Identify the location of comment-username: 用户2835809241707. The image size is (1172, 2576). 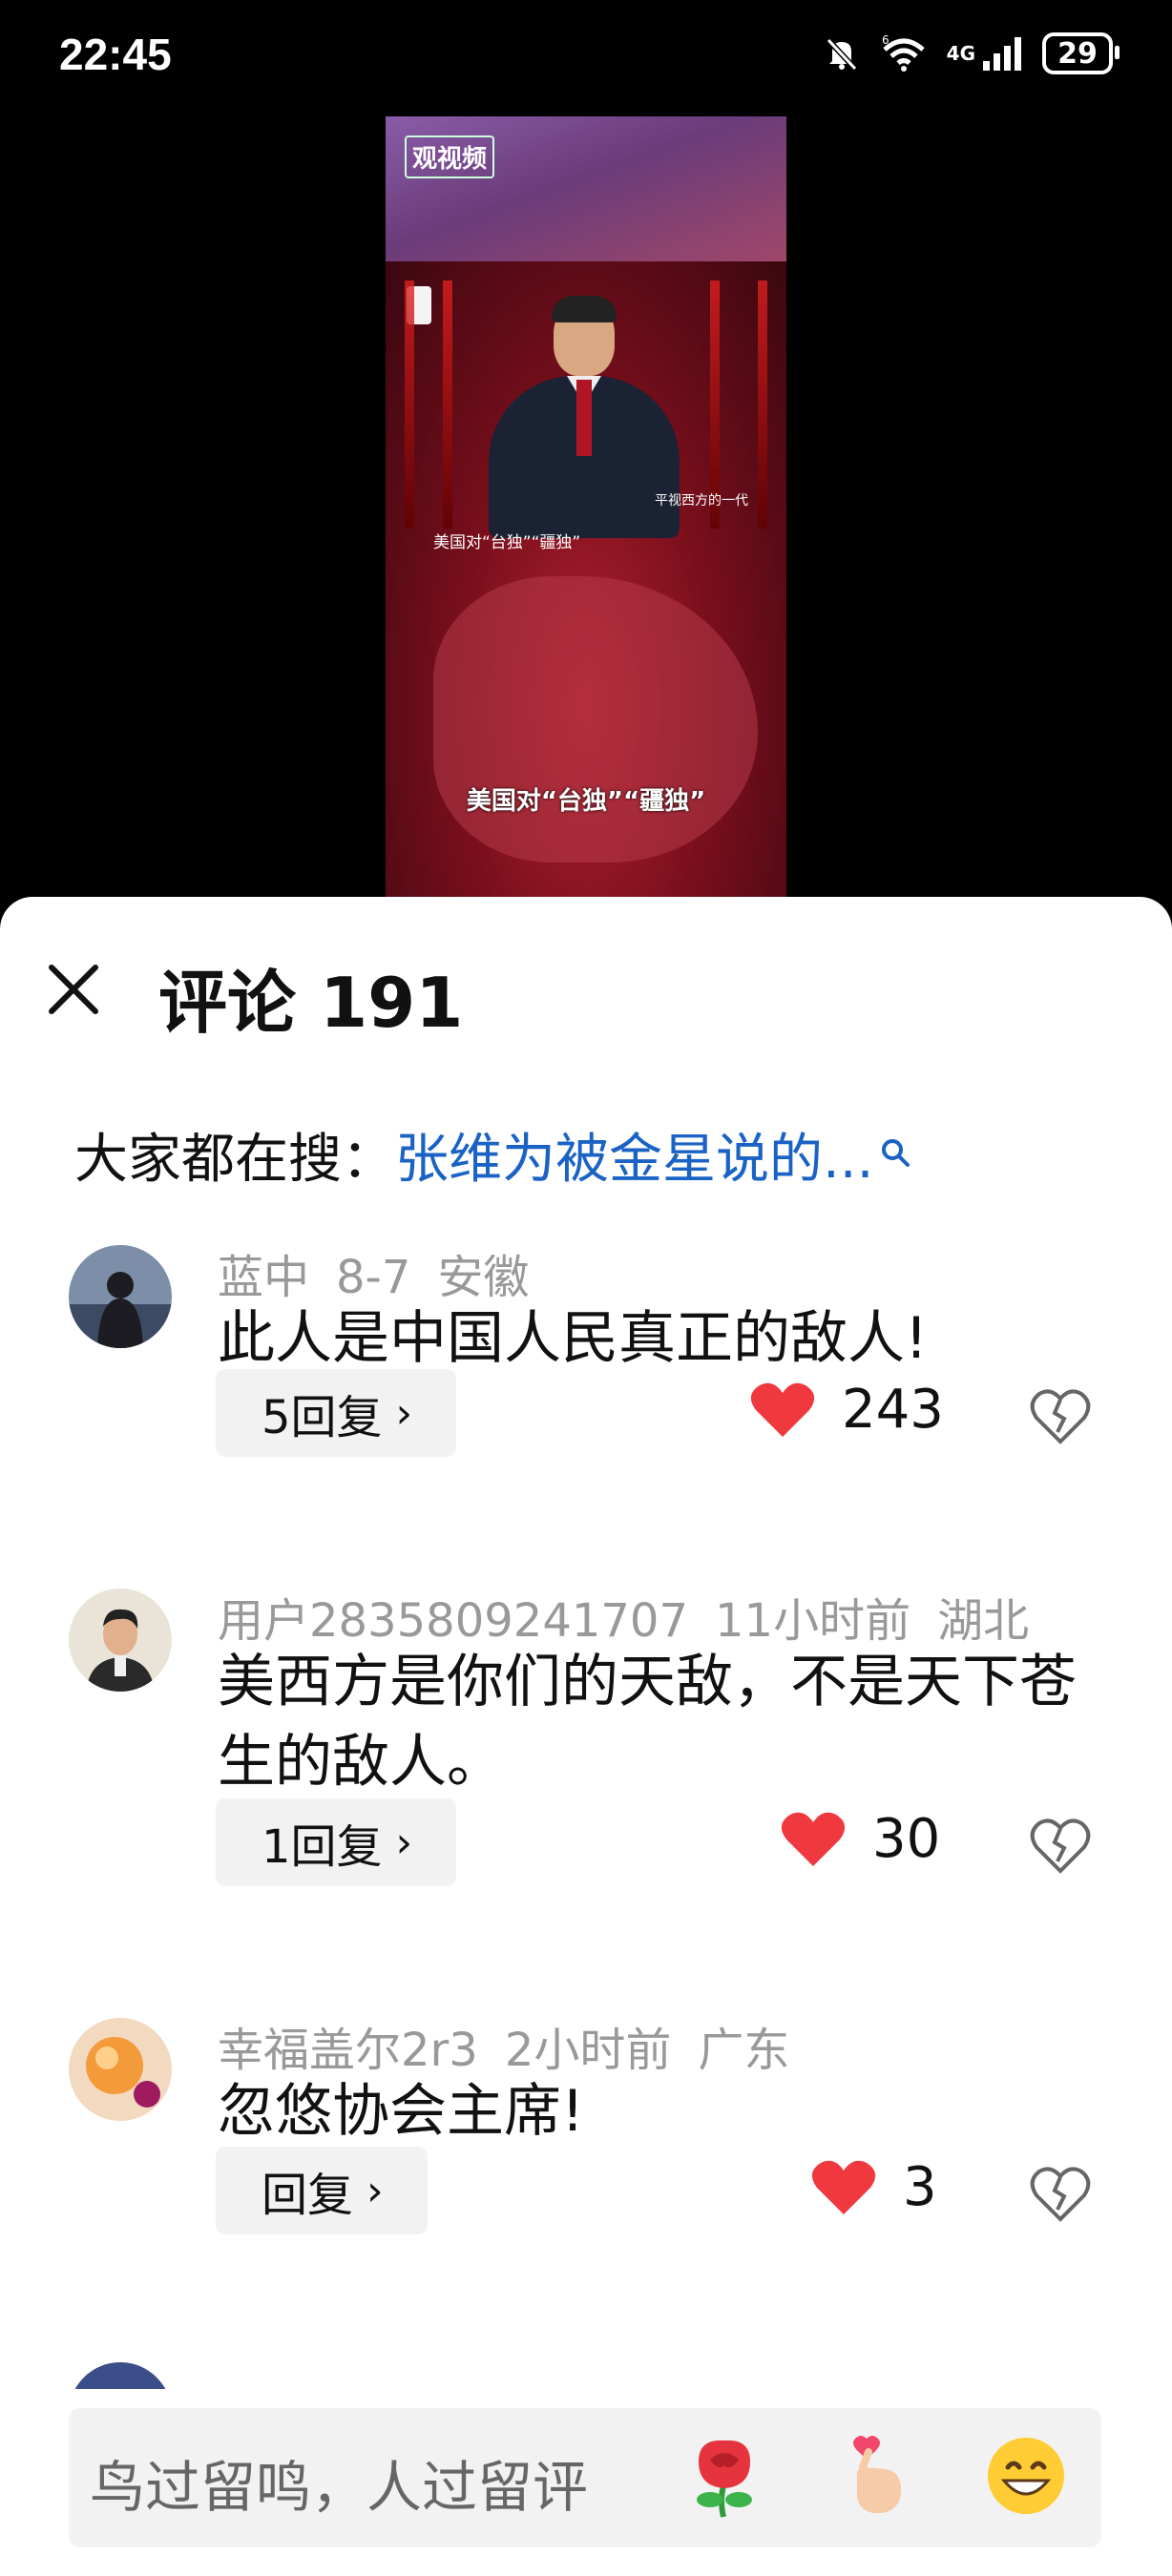
(453, 1621).